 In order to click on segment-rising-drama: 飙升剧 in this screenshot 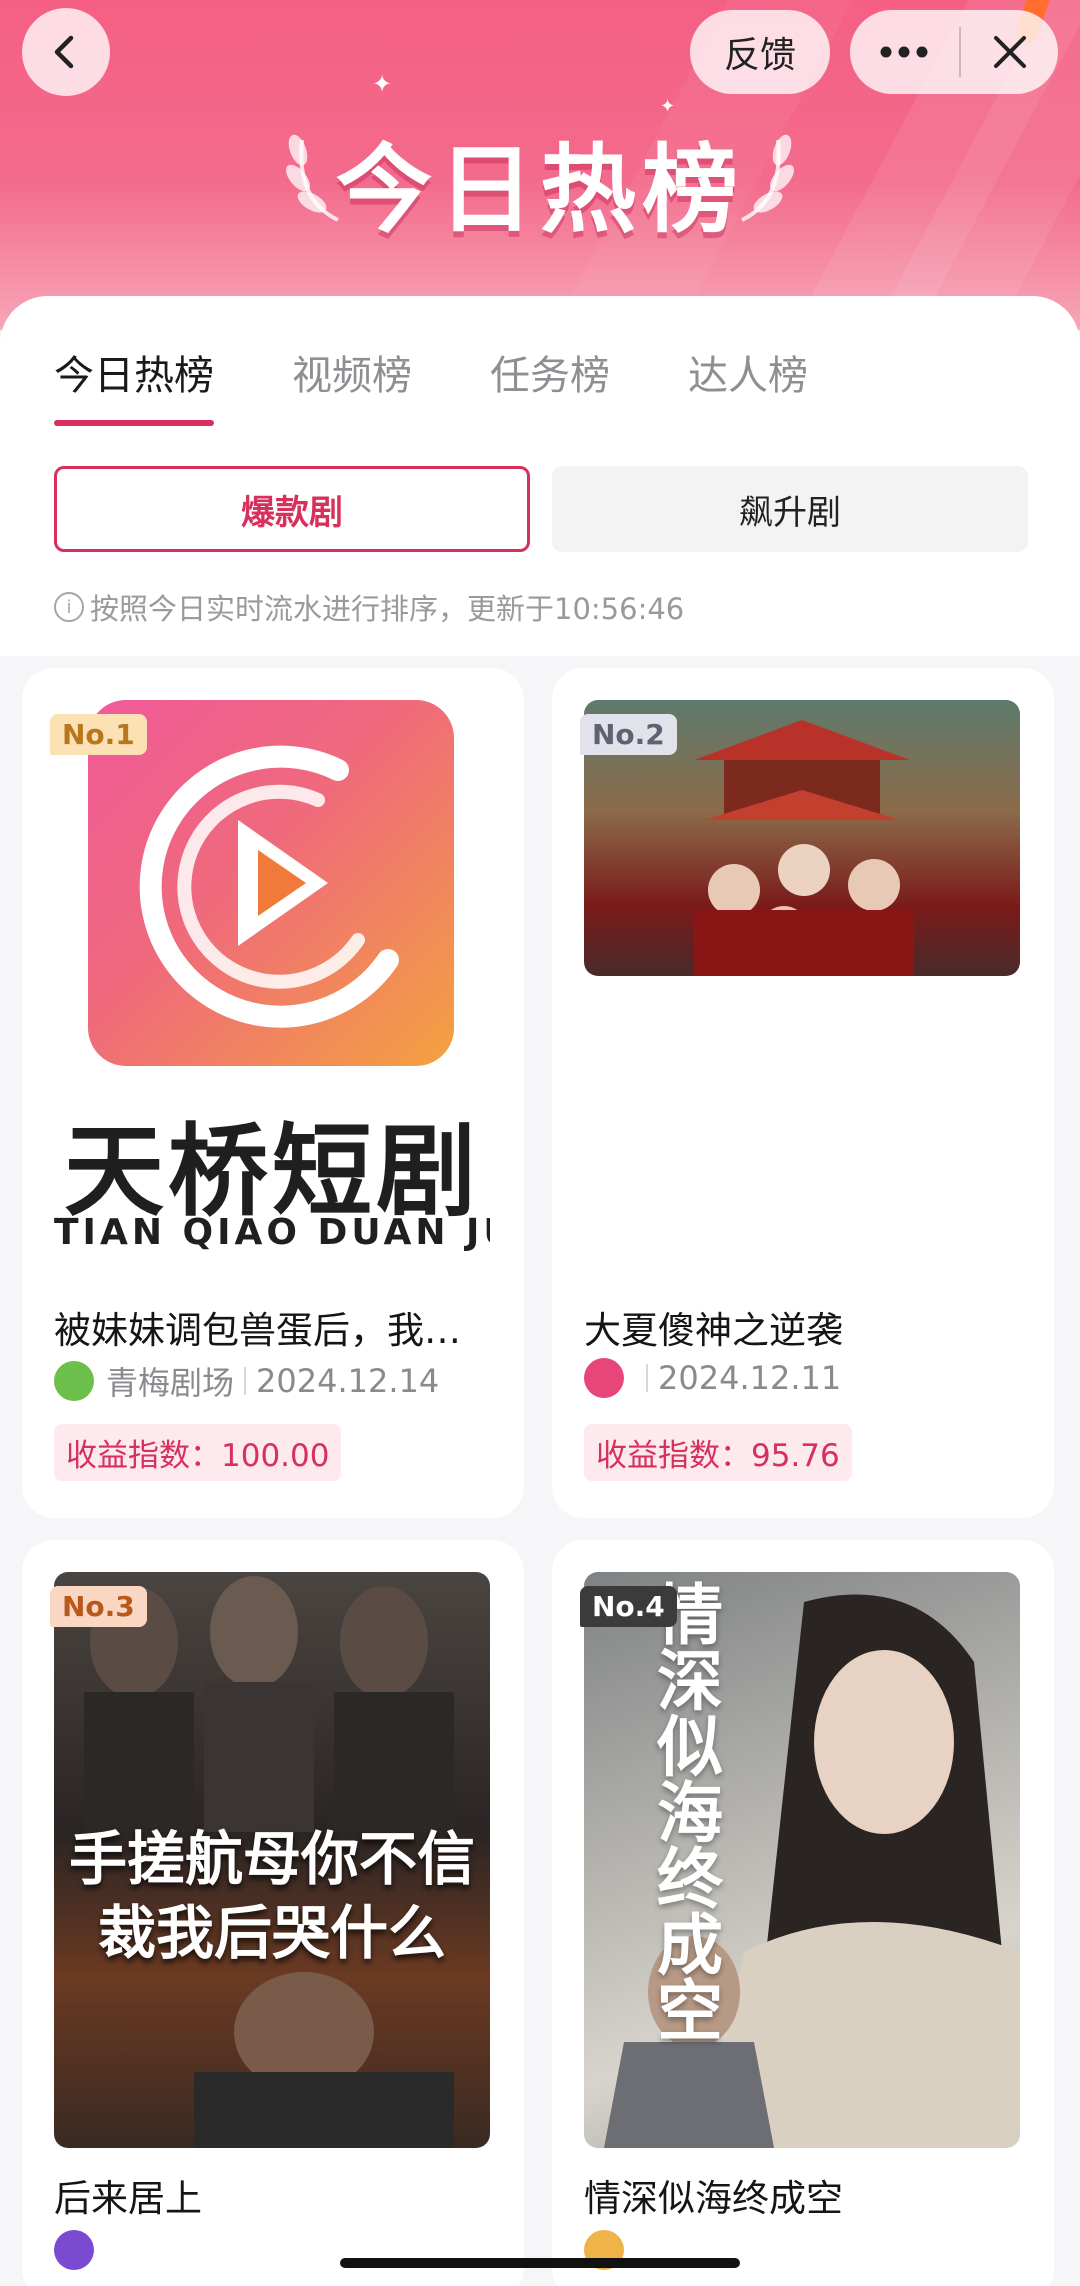, I will do `click(790, 509)`.